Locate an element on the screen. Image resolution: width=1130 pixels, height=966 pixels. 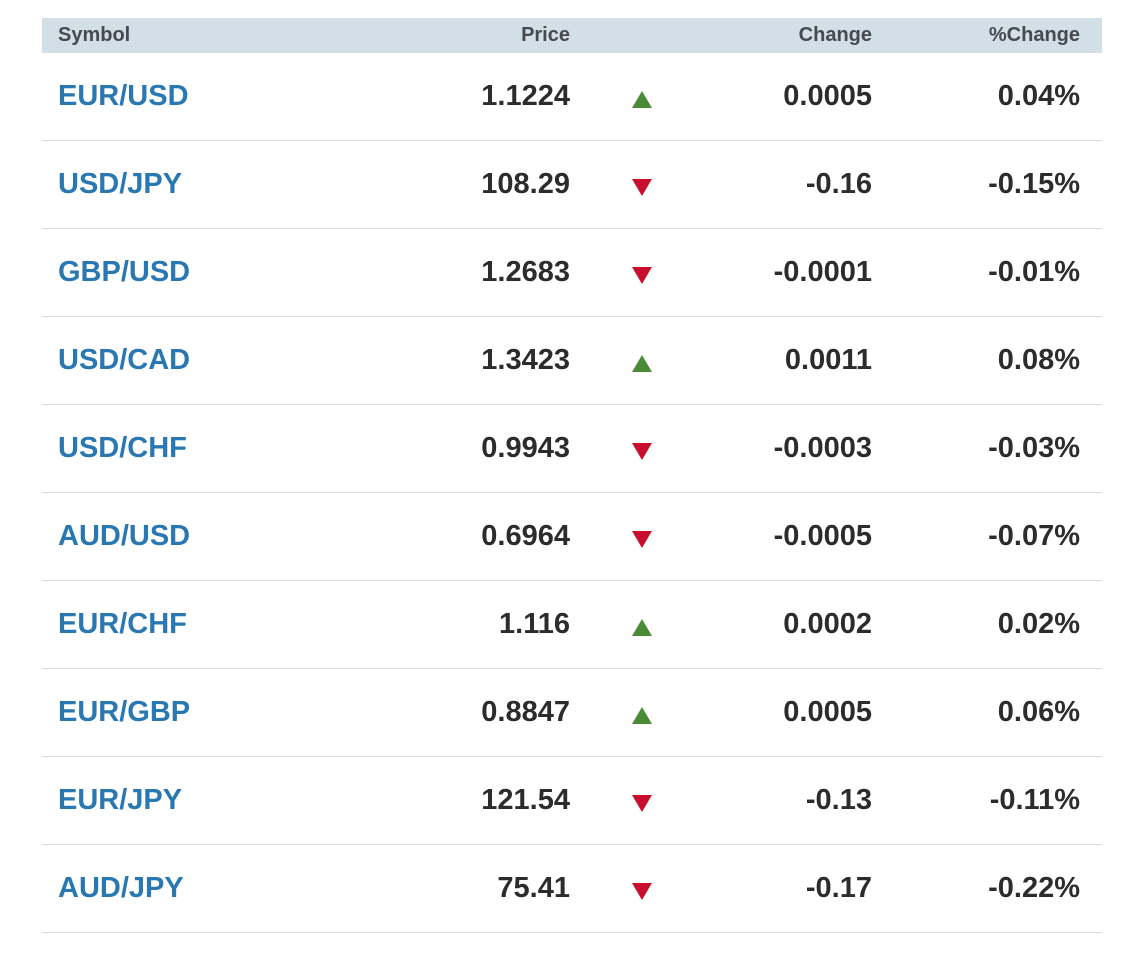
symbol-cell: AUD/USD is located at coordinates (232, 536).